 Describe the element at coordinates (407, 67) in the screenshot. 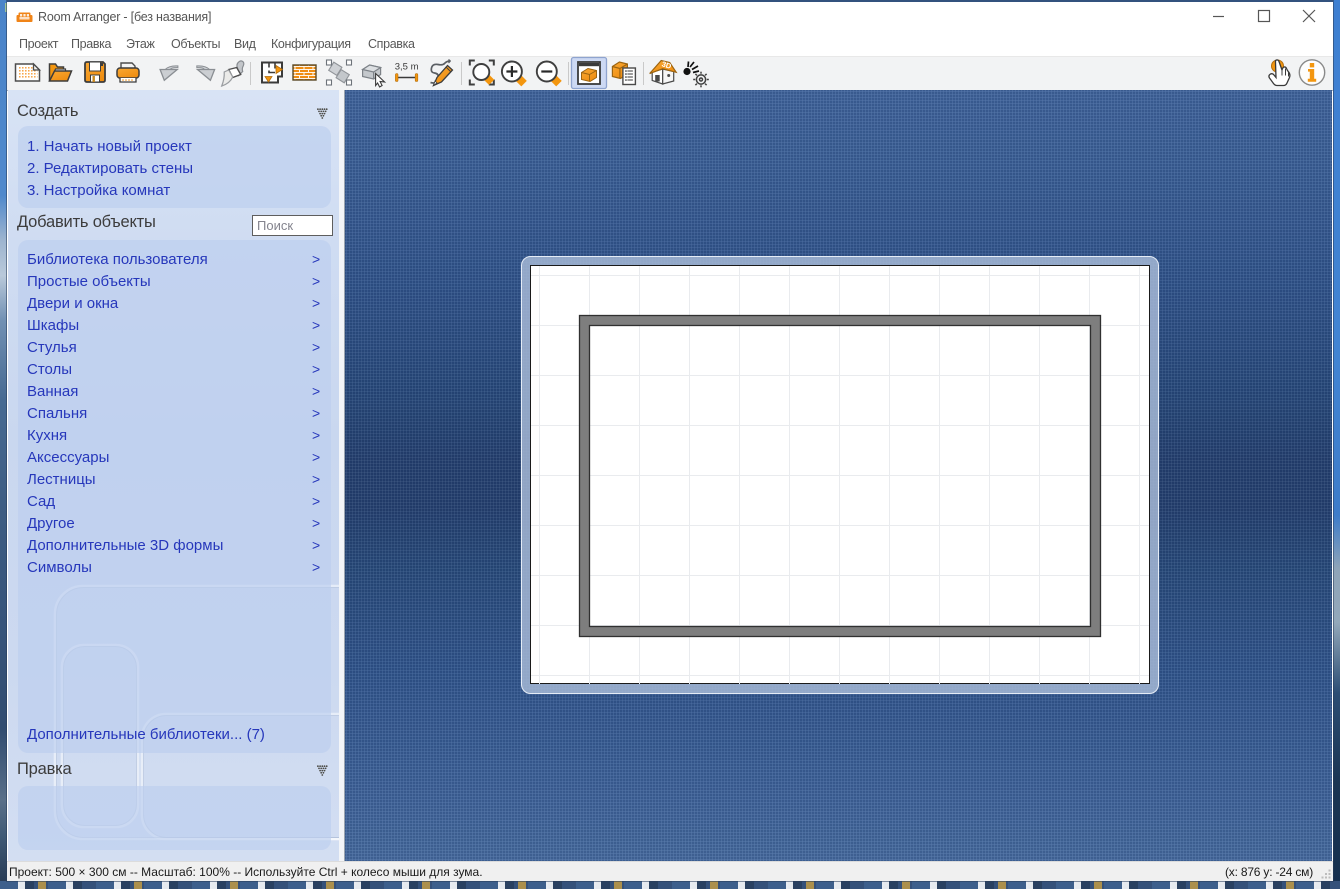

I see `svg-text: 3,5 m` at that location.